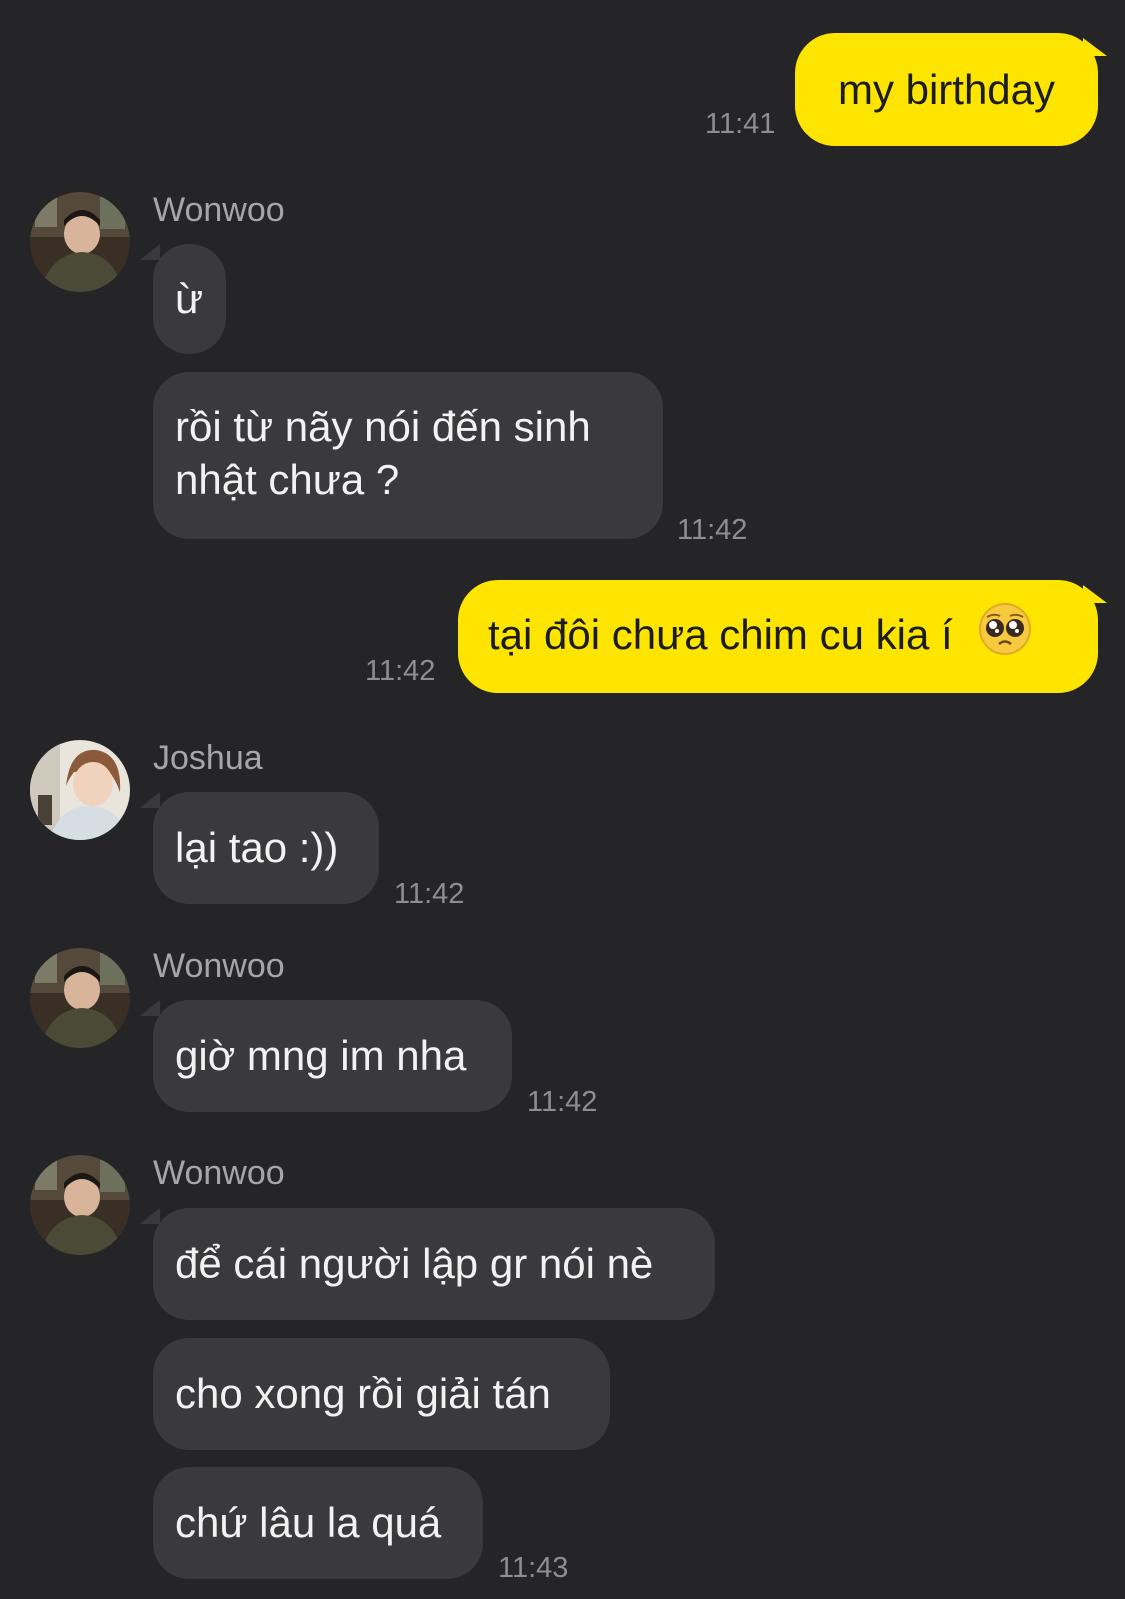 Image resolution: width=1125 pixels, height=1599 pixels. I want to click on message-bubble: tại đôi chưa chim cu kia í, so click(778, 636).